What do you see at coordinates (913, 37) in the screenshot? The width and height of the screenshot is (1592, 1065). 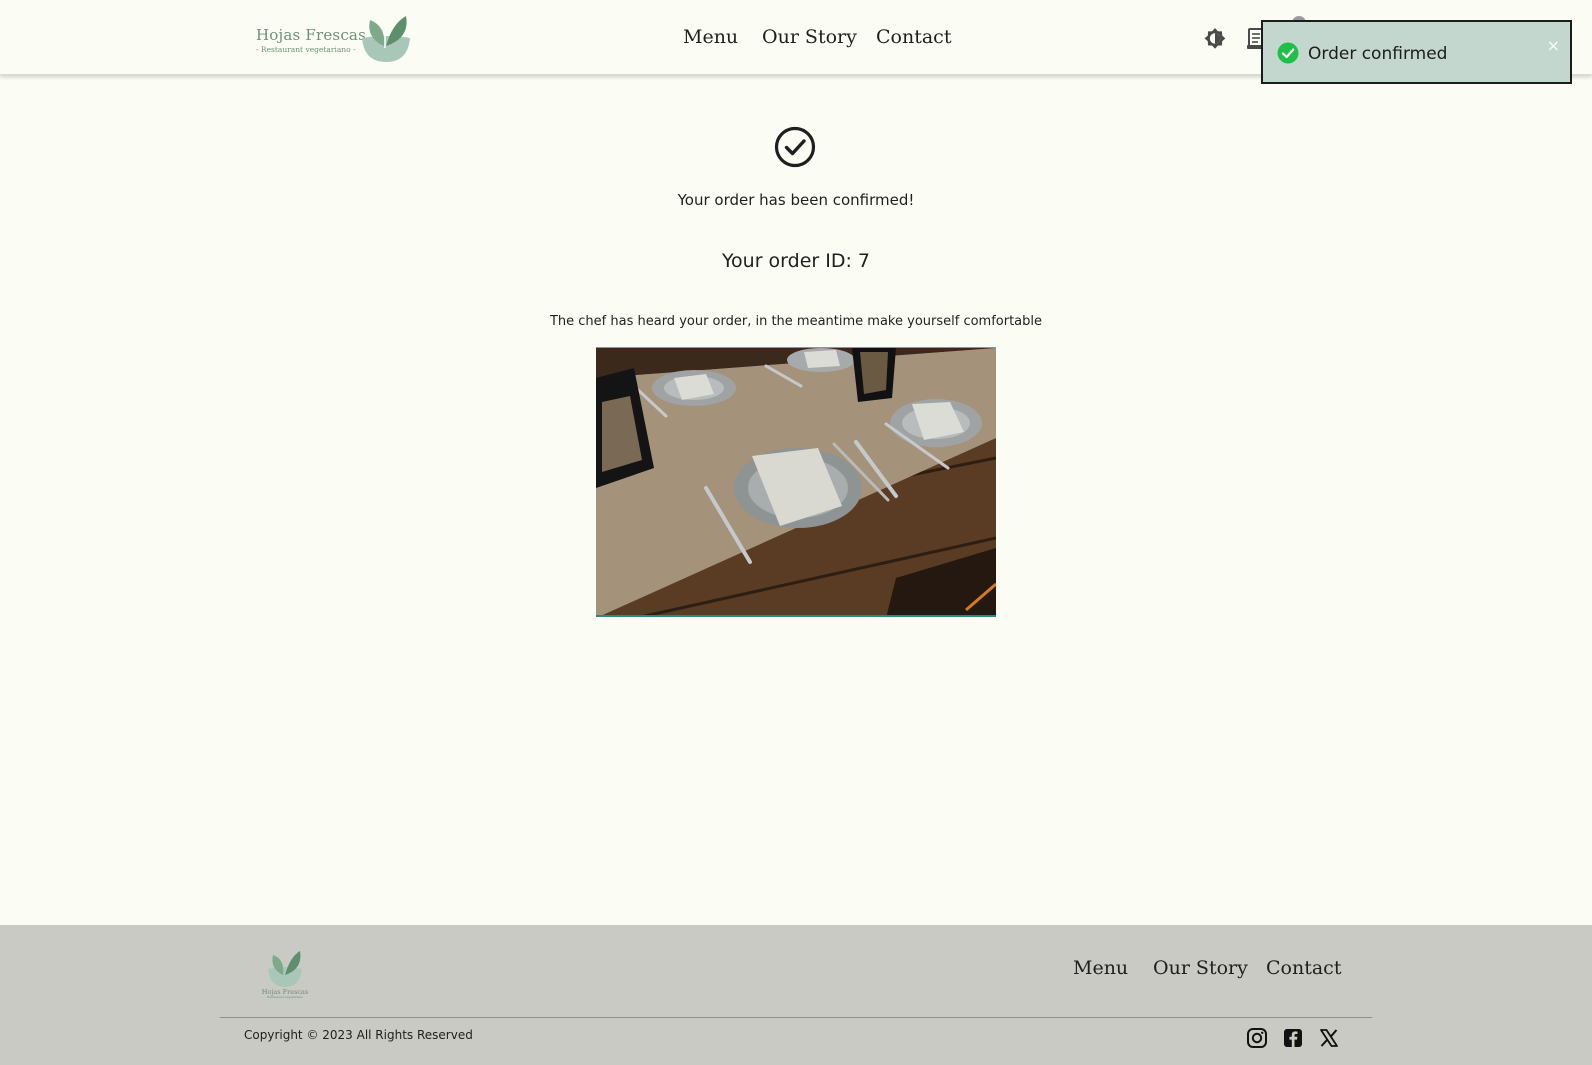 I see `nav-contact-link: Contact` at bounding box center [913, 37].